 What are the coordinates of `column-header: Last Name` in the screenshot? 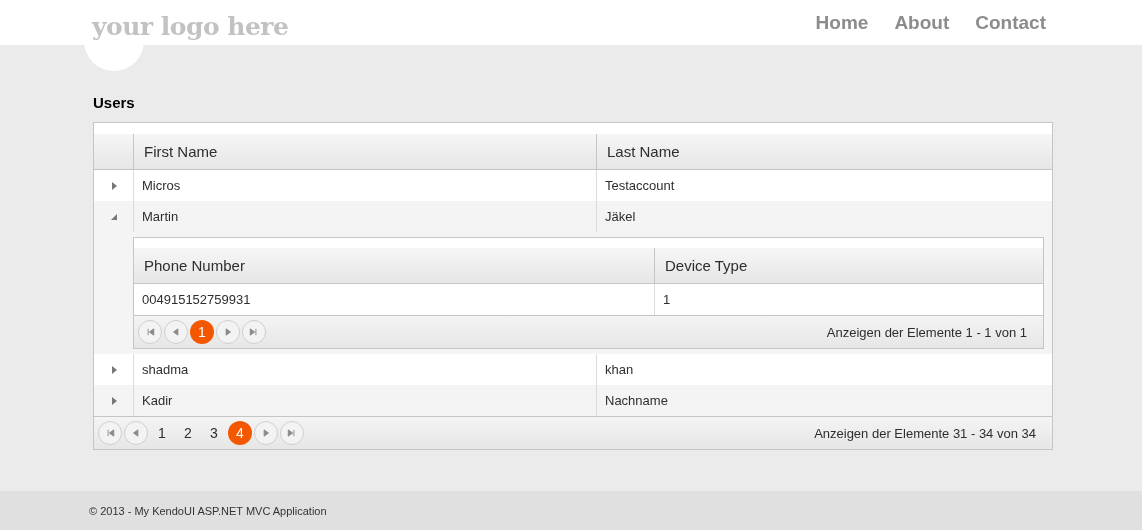 It's located at (824, 151).